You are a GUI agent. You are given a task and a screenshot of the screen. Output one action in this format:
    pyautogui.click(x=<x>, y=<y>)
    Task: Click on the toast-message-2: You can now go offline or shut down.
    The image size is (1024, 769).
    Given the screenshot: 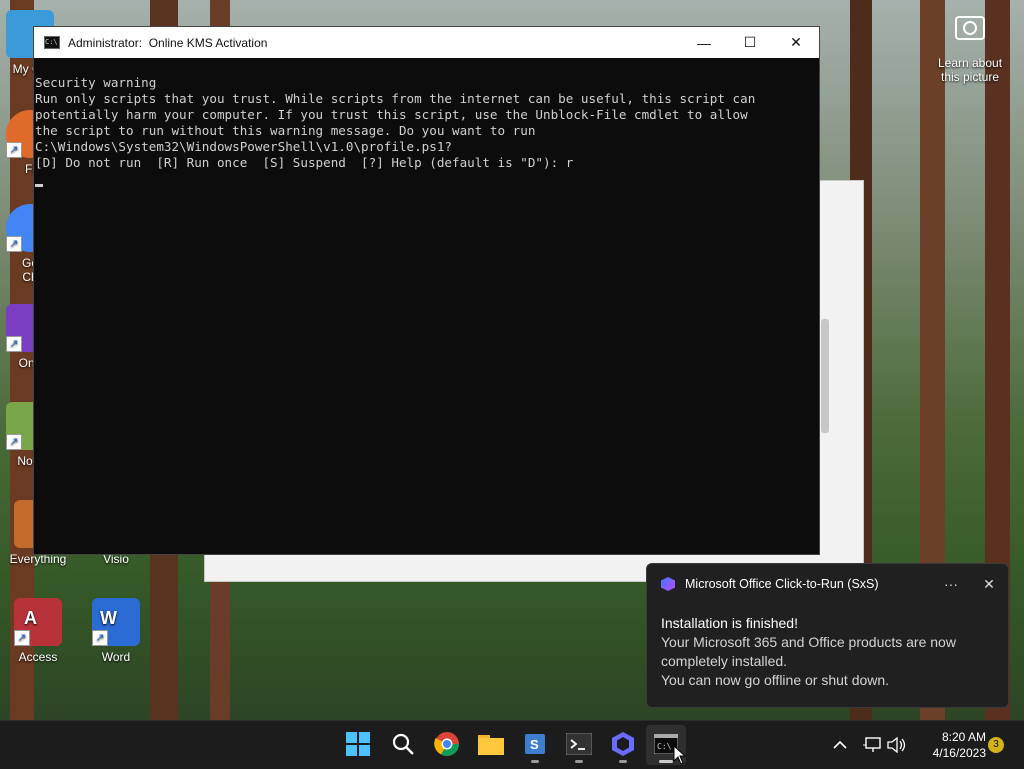 What is the action you would take?
    pyautogui.click(x=775, y=680)
    